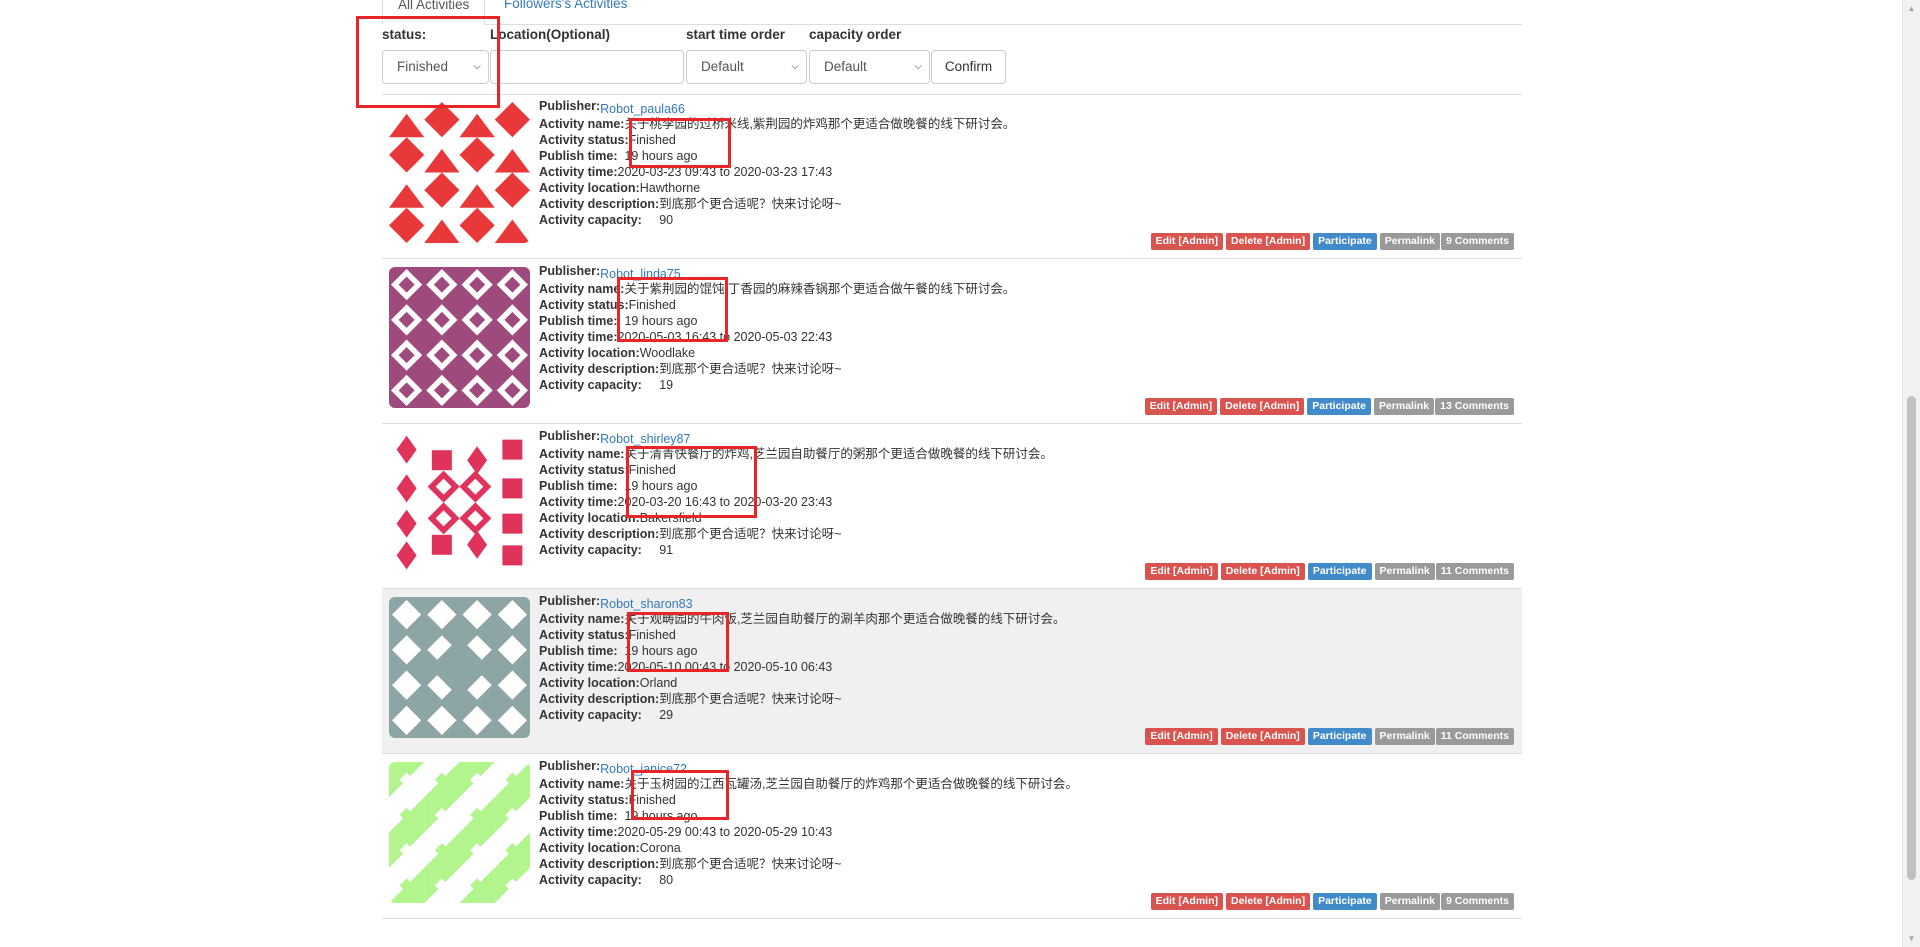 Image resolution: width=1920 pixels, height=947 pixels. Describe the element at coordinates (565, 12) in the screenshot. I see `tab-followers-activities: Followers's Activities` at that location.